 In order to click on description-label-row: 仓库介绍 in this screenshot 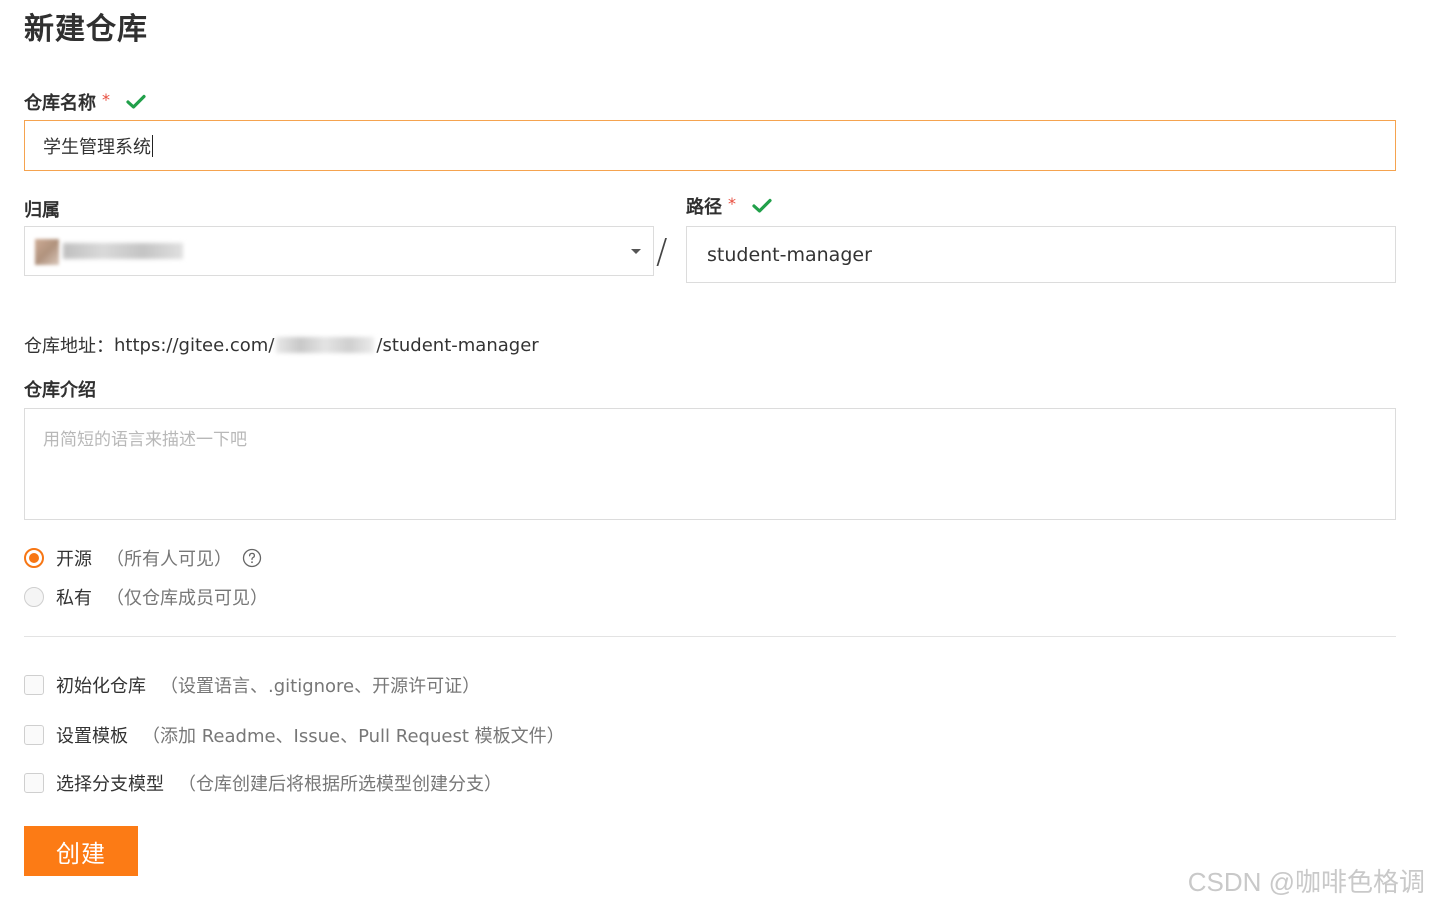, I will do `click(60, 389)`.